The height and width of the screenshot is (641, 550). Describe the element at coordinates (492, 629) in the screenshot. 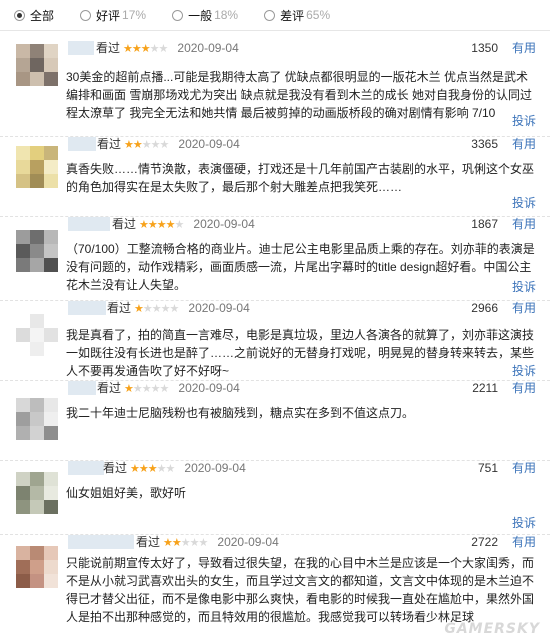

I see `watermark: GAMERSKY` at that location.